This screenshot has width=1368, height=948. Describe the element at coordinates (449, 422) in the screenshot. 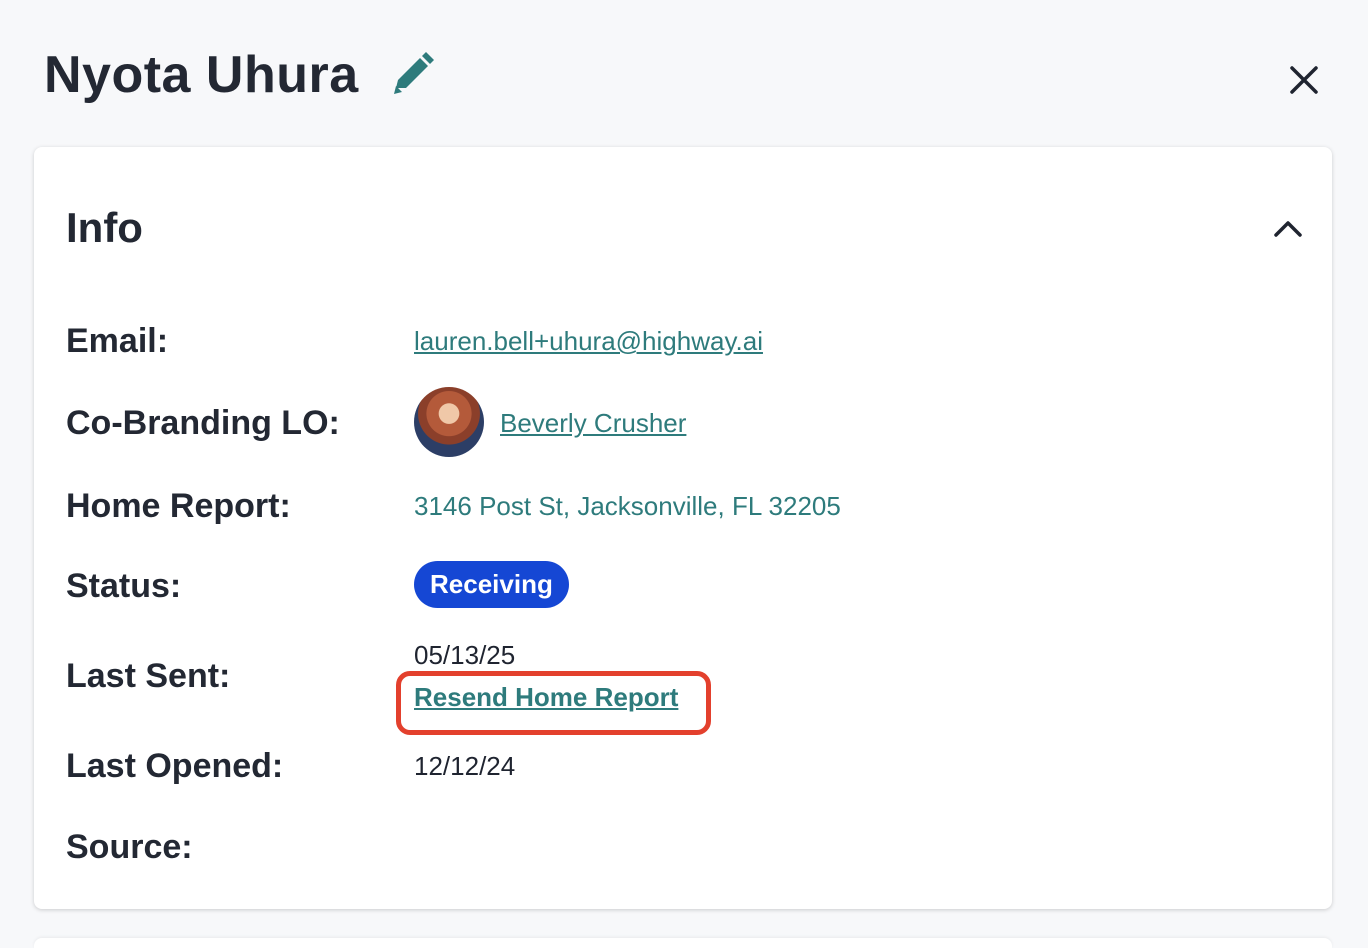

I see `avatar` at that location.